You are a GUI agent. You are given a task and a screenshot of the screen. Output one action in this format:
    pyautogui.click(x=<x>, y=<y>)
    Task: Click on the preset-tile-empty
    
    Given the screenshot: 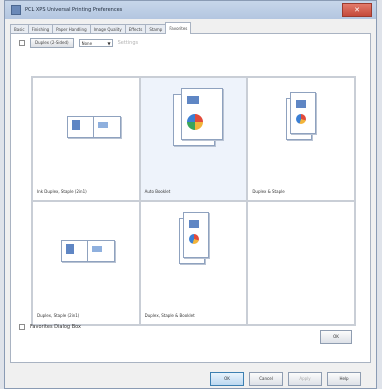 What is the action you would take?
    pyautogui.click(x=301, y=263)
    